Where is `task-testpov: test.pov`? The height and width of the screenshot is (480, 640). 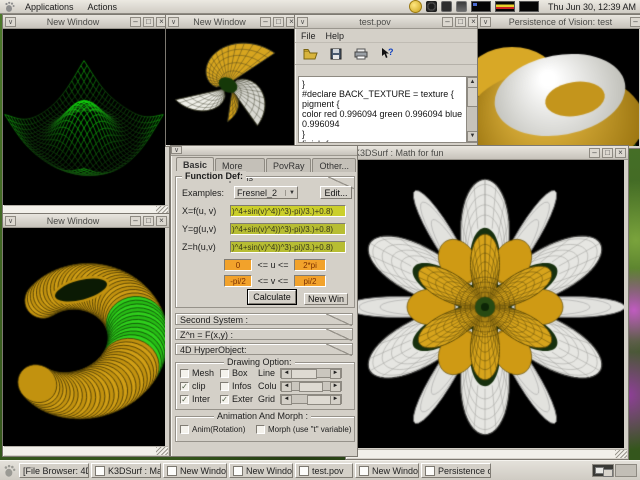
task-testpov: test.pov is located at coordinates (324, 470).